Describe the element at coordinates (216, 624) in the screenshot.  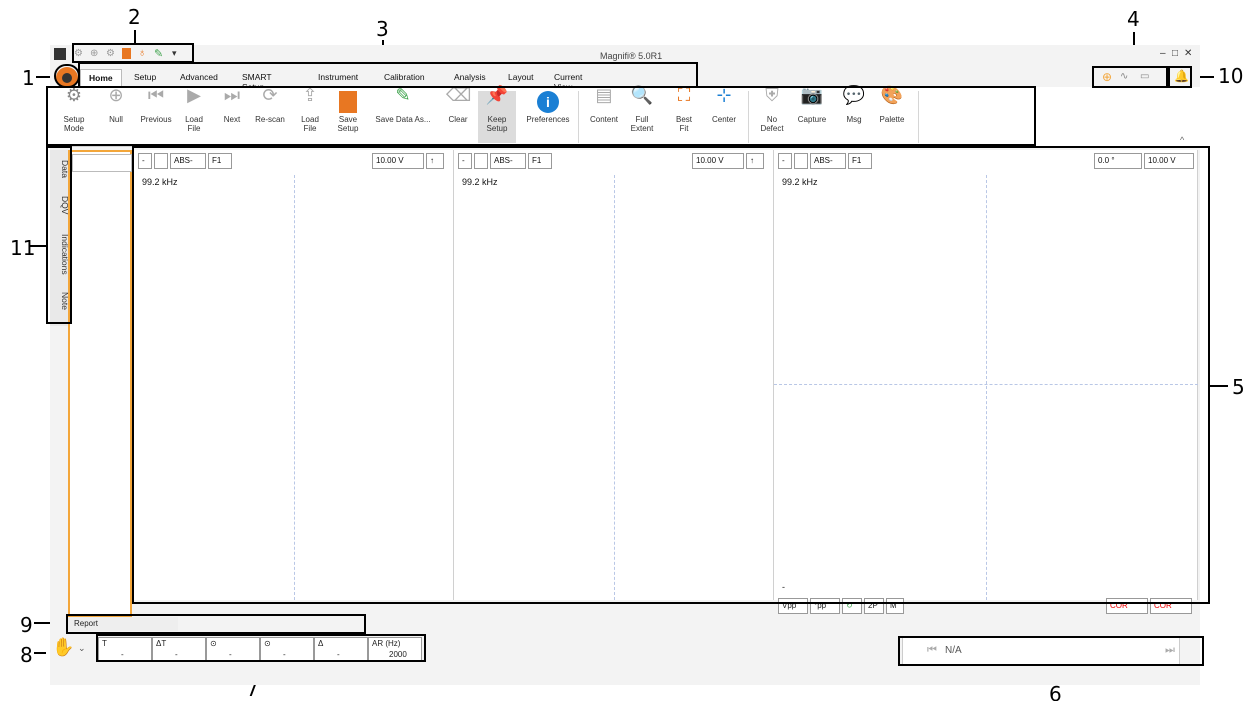
I see `highlight-report` at that location.